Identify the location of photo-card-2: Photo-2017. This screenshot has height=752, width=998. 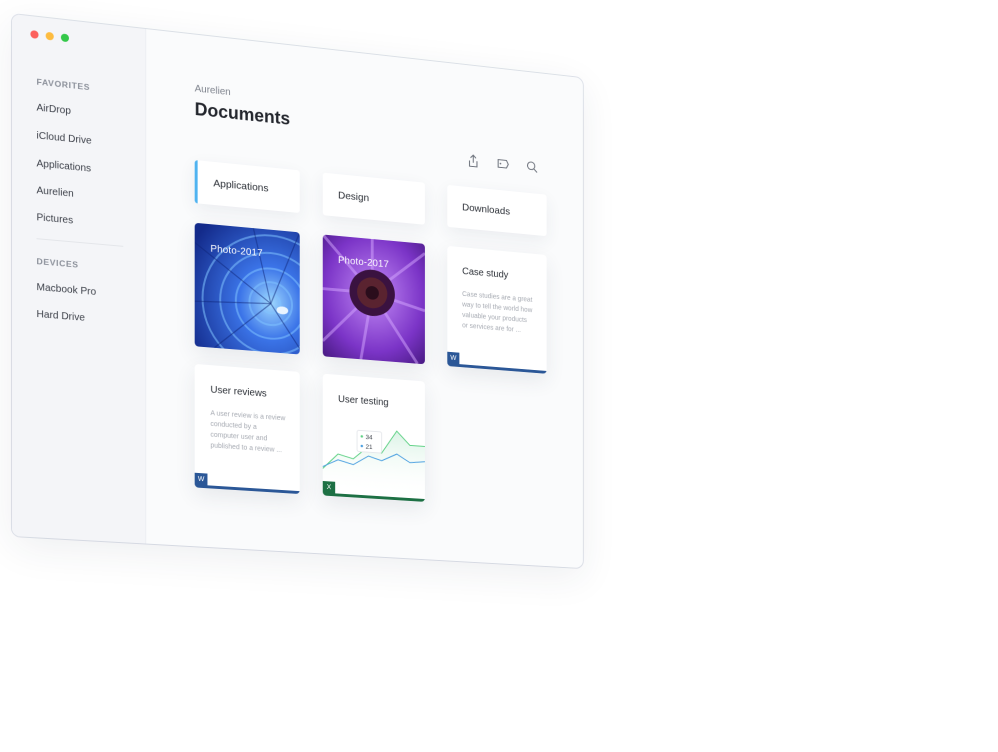
(374, 299).